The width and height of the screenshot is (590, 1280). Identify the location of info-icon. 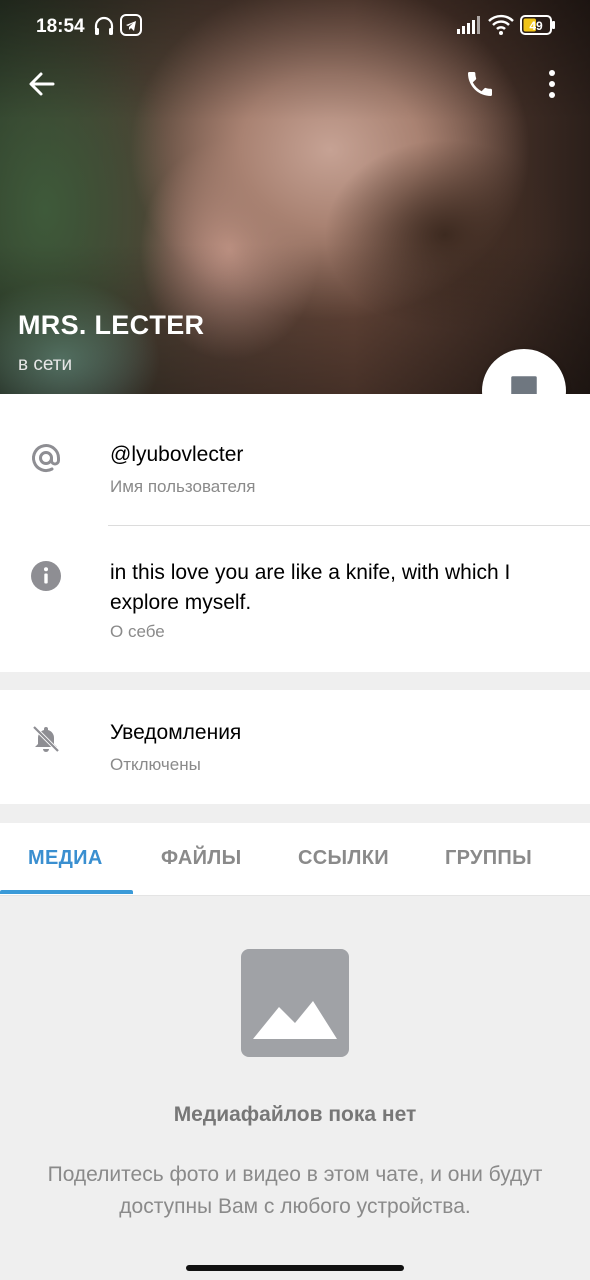
(46, 578).